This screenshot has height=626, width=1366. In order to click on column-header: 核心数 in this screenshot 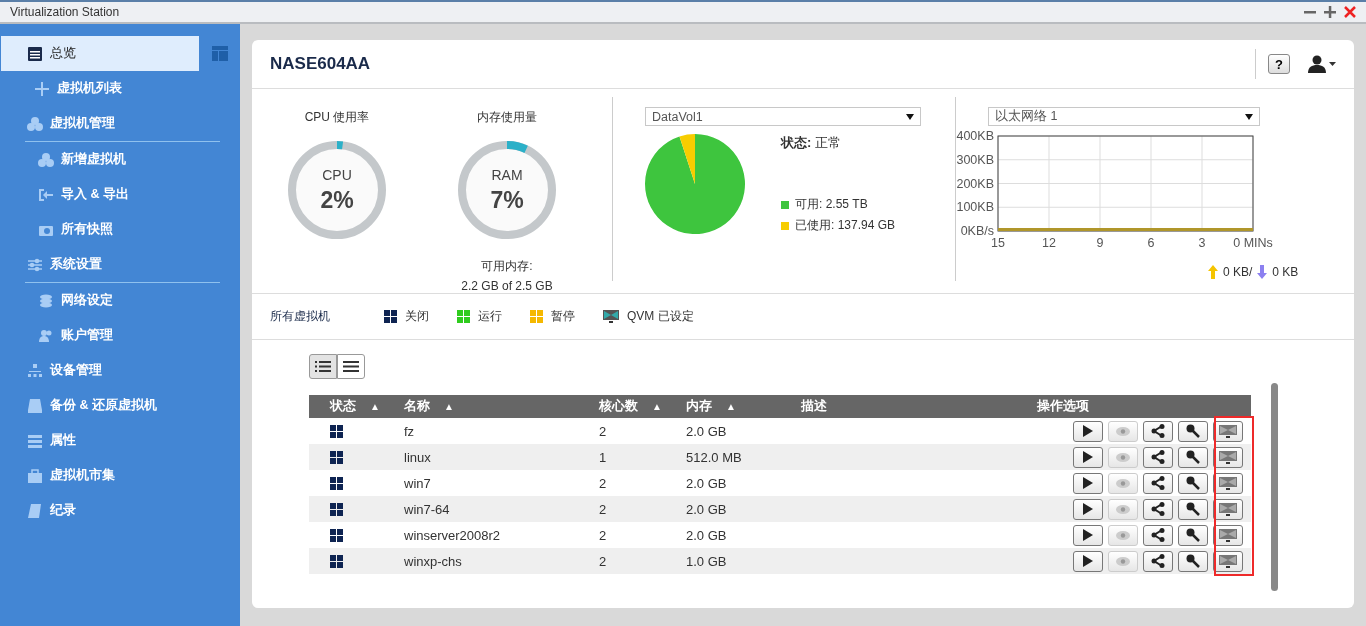, I will do `click(618, 406)`.